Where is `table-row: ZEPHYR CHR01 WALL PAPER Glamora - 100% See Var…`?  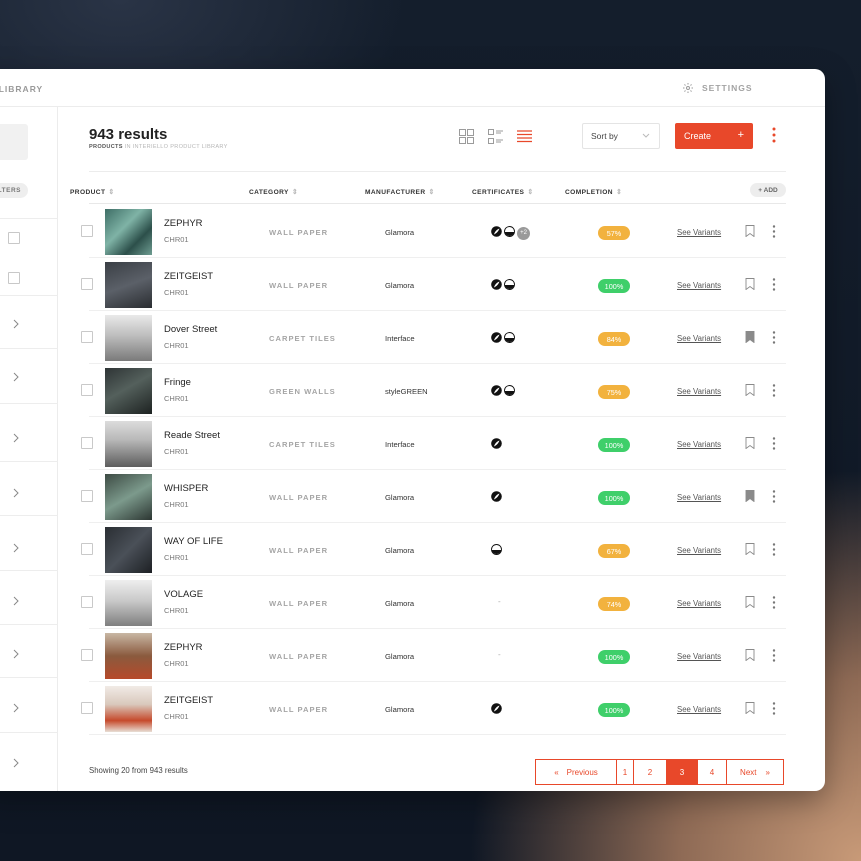
table-row: ZEPHYR CHR01 WALL PAPER Glamora - 100% See Var… is located at coordinates (438, 655).